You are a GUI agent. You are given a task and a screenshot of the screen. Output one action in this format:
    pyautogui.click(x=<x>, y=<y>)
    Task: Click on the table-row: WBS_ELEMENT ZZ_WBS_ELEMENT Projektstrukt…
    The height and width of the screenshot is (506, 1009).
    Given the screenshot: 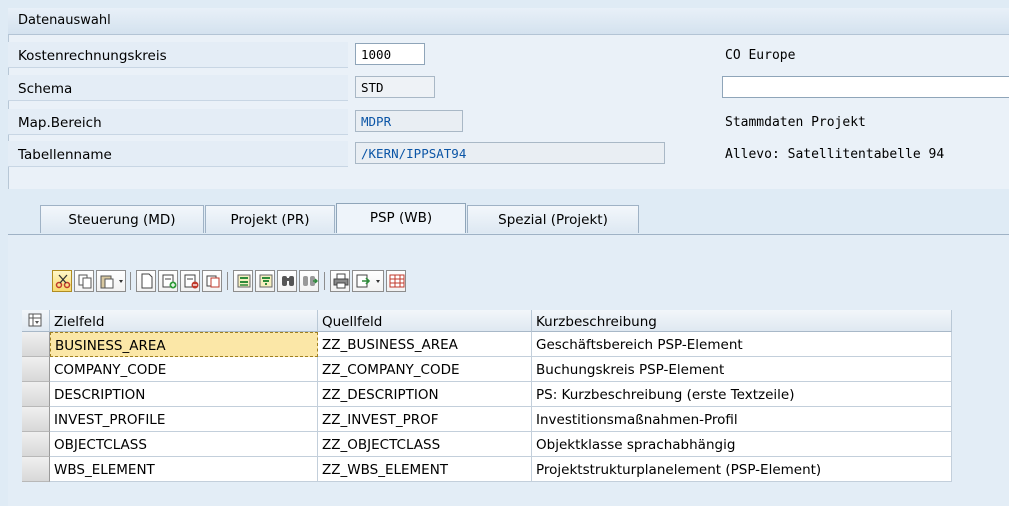 What is the action you would take?
    pyautogui.click(x=487, y=469)
    